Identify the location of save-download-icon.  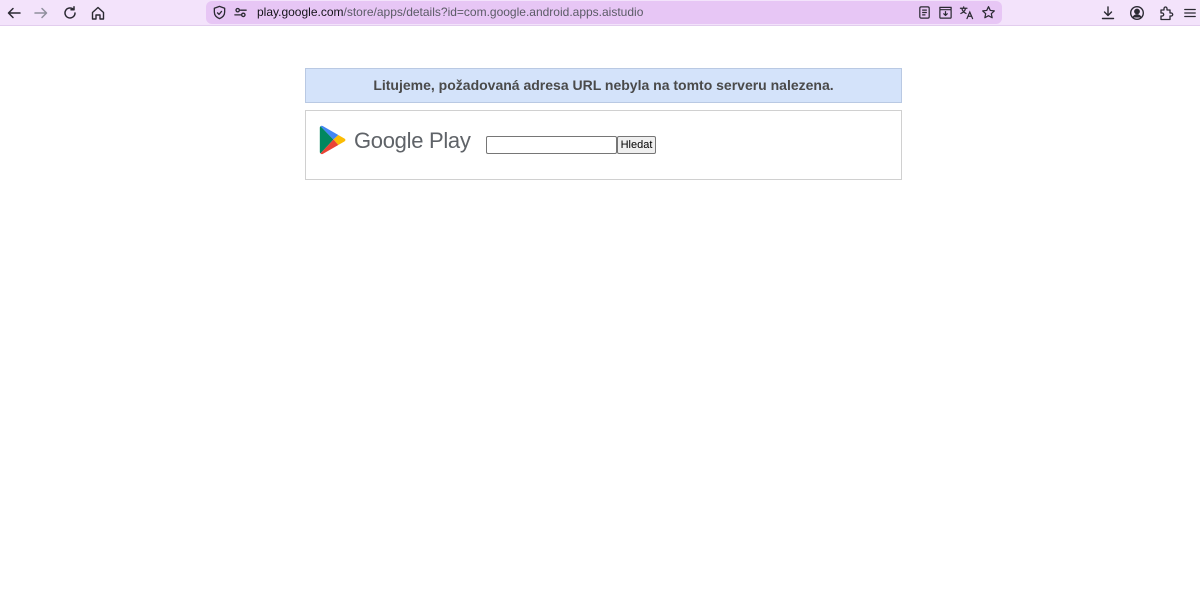
(945, 12).